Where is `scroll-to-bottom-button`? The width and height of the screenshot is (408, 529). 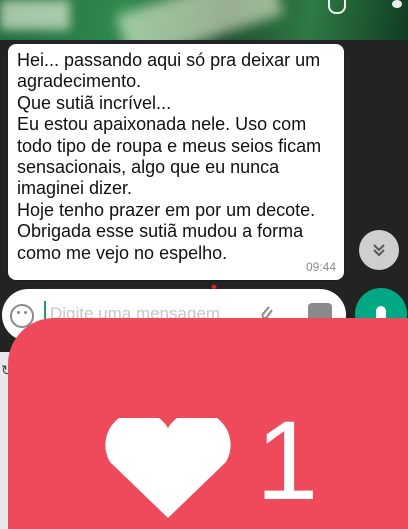
scroll-to-bottom-button is located at coordinates (379, 250).